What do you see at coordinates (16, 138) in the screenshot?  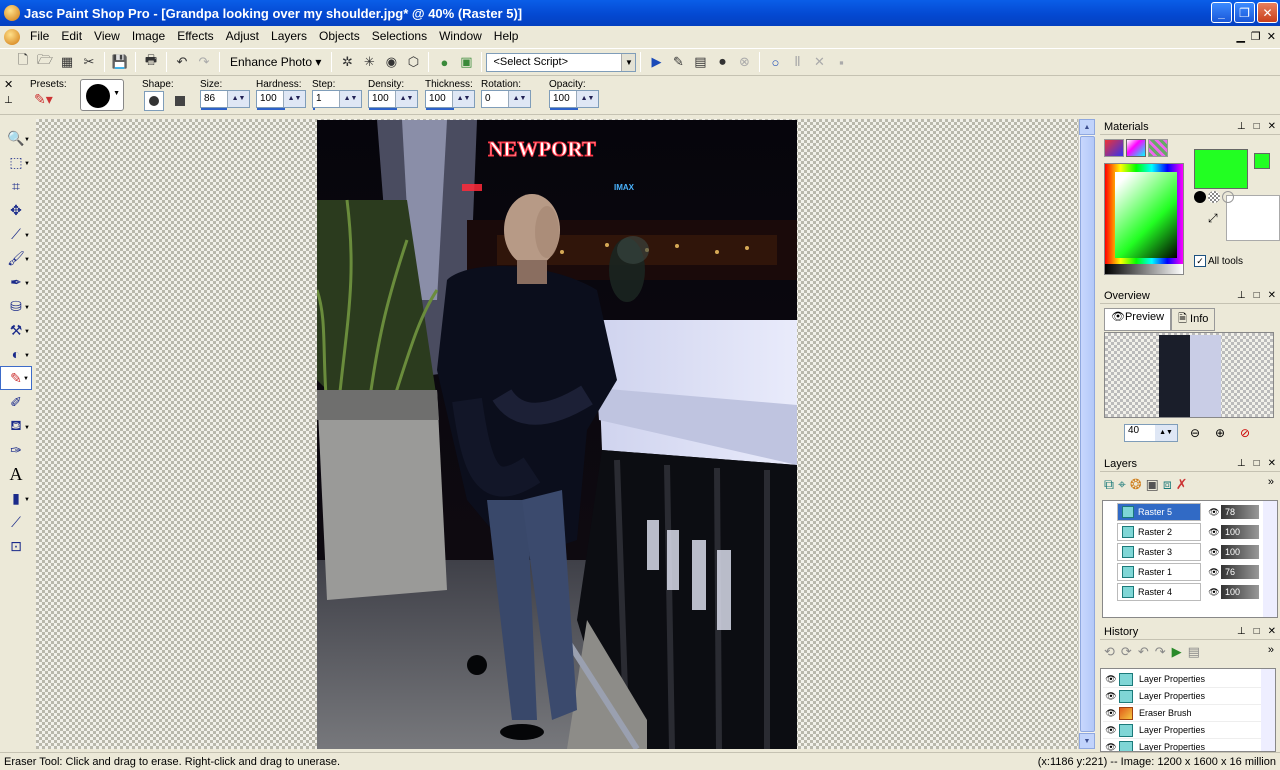 I see `zoom-tool: 🔍 ▼` at bounding box center [16, 138].